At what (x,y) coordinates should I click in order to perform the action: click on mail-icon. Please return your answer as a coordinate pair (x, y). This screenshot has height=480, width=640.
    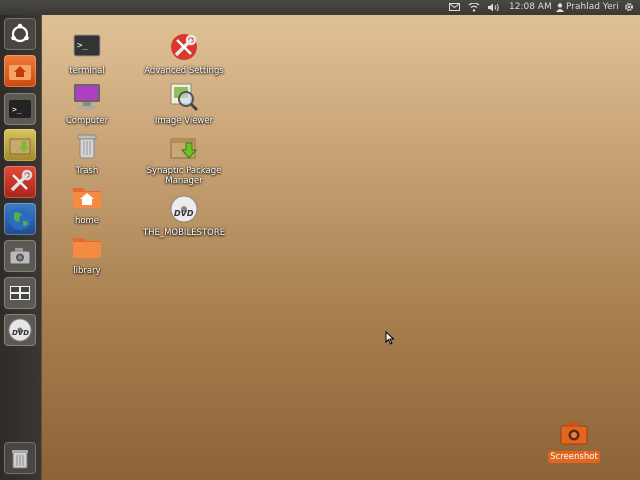
    Looking at the image, I should click on (455, 7).